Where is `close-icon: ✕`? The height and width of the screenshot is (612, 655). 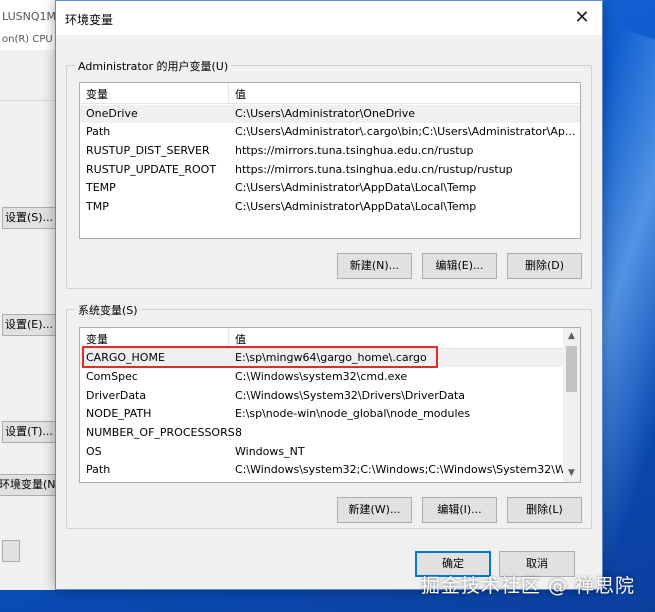 close-icon: ✕ is located at coordinates (582, 18).